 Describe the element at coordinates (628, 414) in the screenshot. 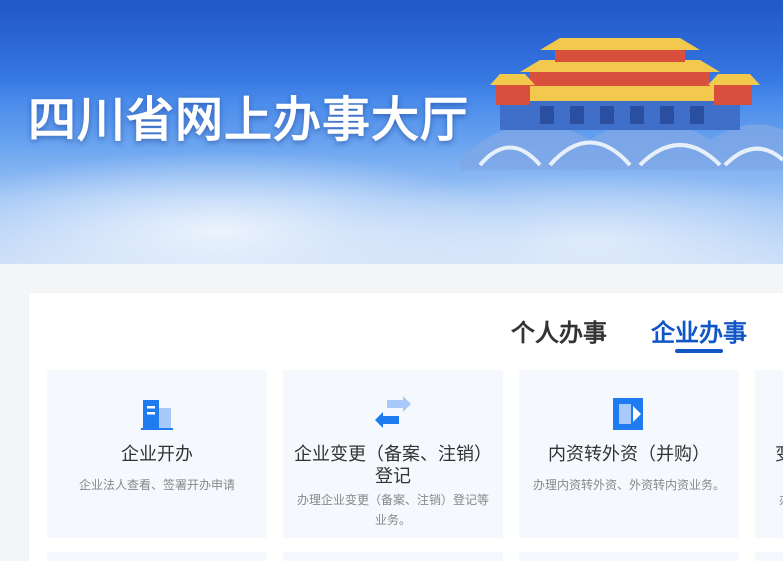

I see `transfer-icon` at that location.